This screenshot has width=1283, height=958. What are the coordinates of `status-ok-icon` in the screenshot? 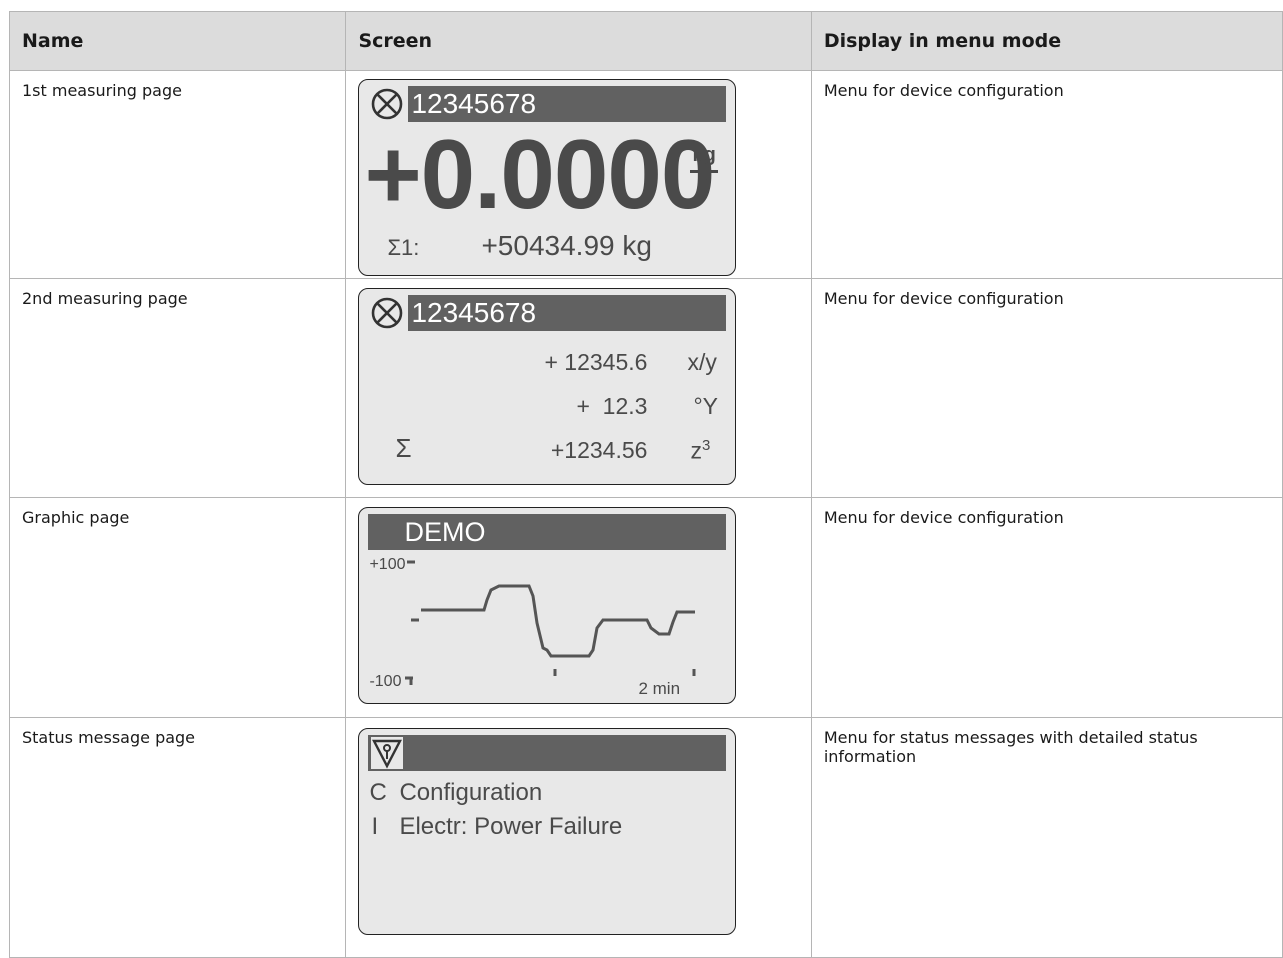 It's located at (388, 313).